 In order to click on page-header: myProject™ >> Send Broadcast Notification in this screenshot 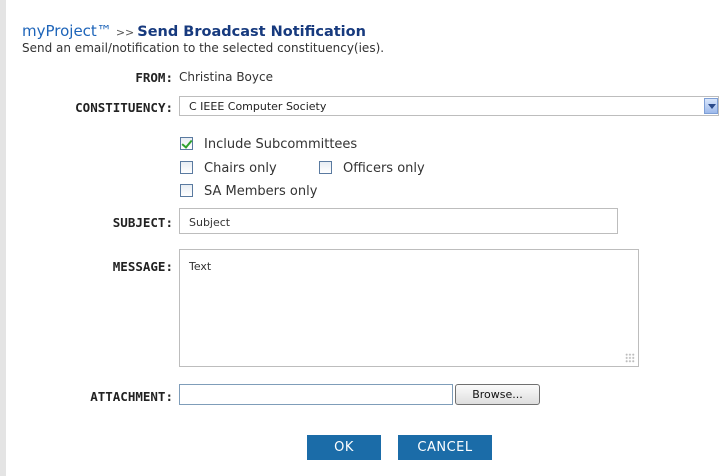, I will do `click(194, 30)`.